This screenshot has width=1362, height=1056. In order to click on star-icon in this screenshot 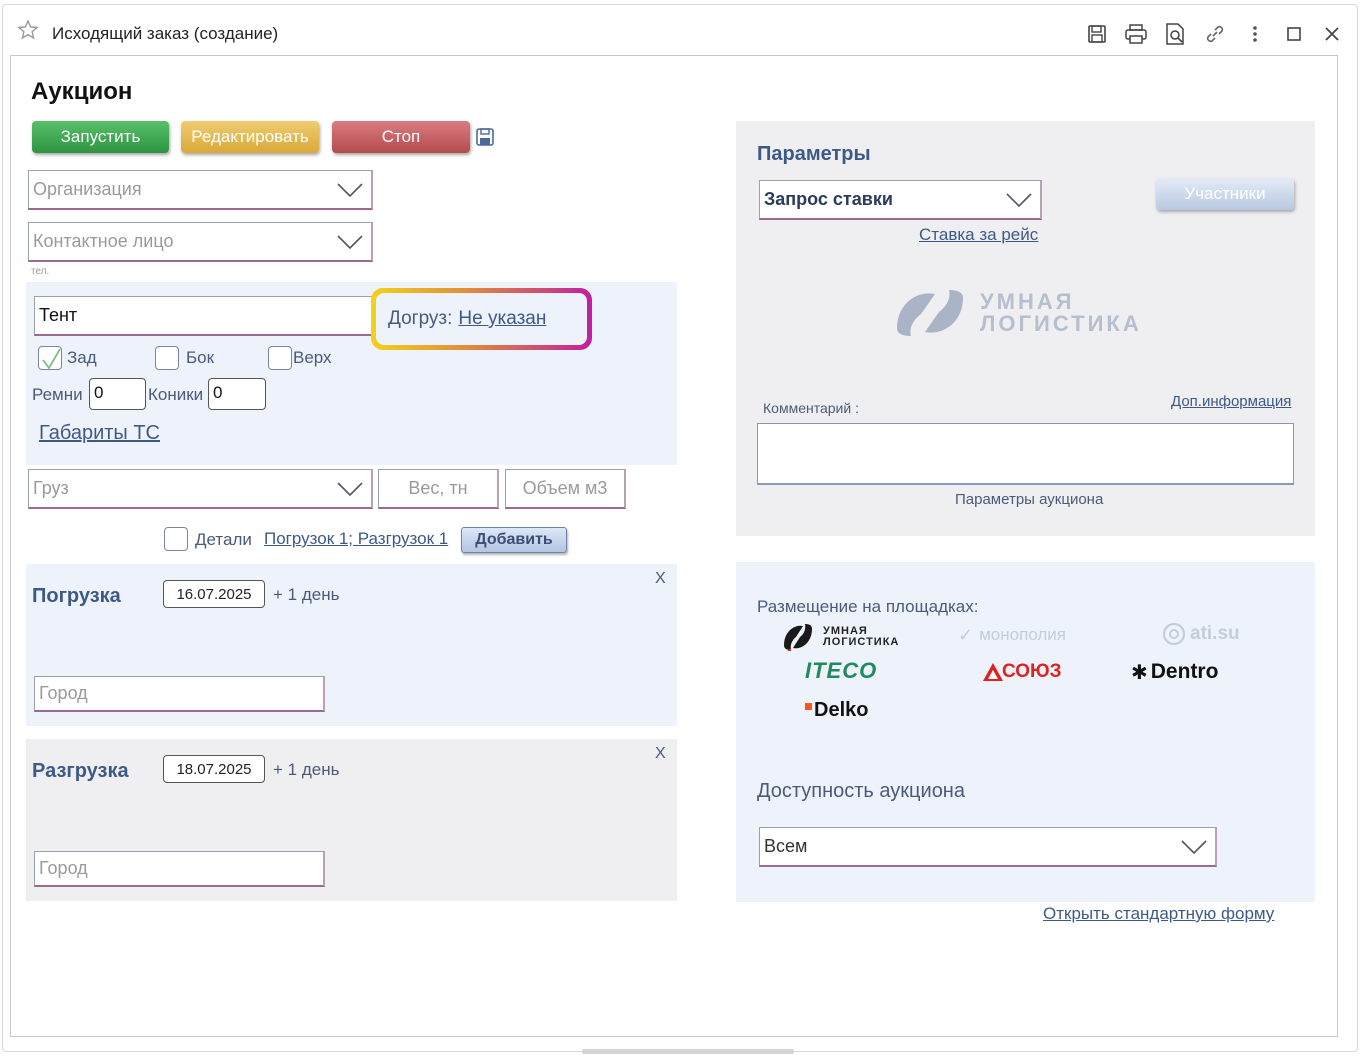, I will do `click(28, 30)`.